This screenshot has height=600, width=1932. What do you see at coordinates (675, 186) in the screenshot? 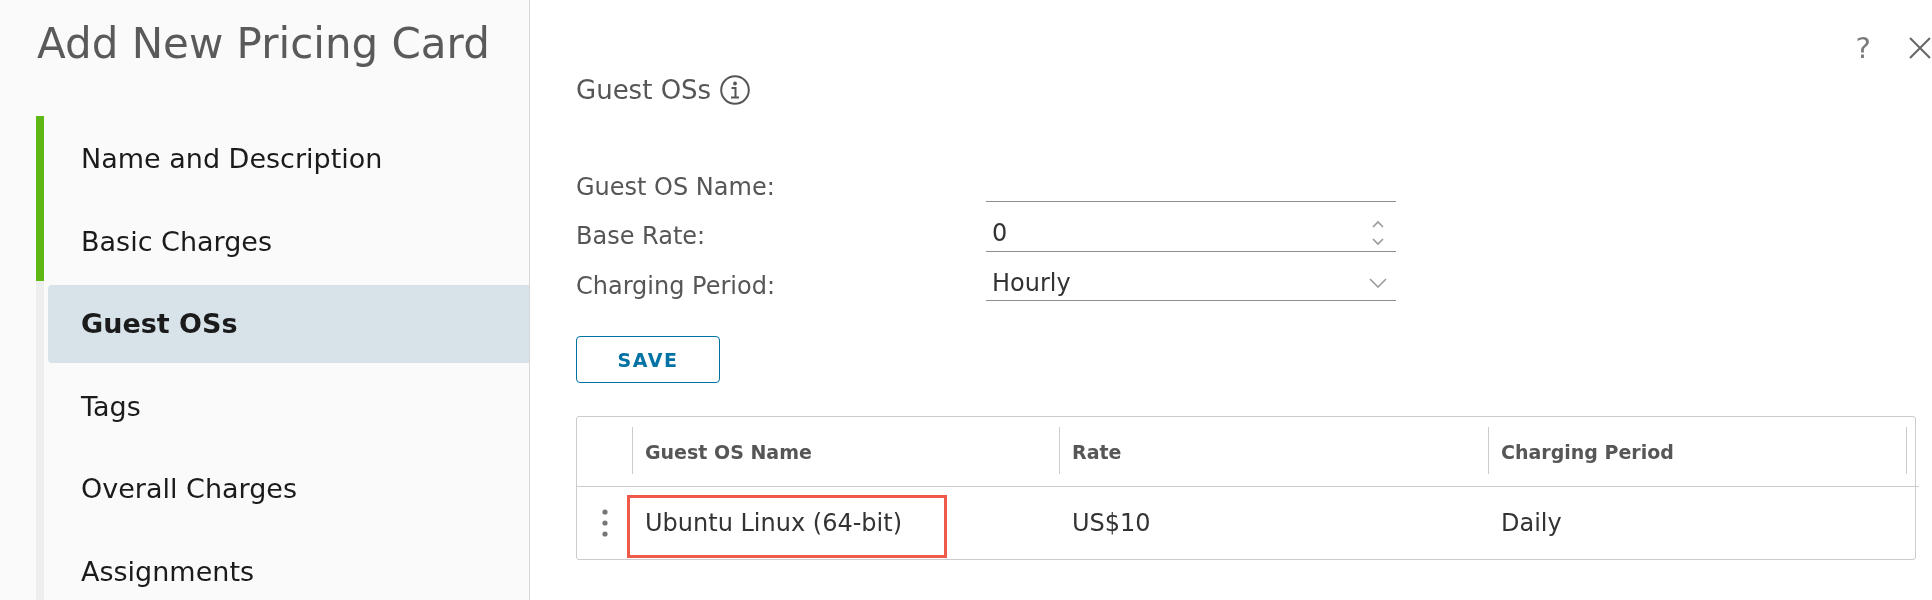
I see `field-label: Guest OS Name:` at bounding box center [675, 186].